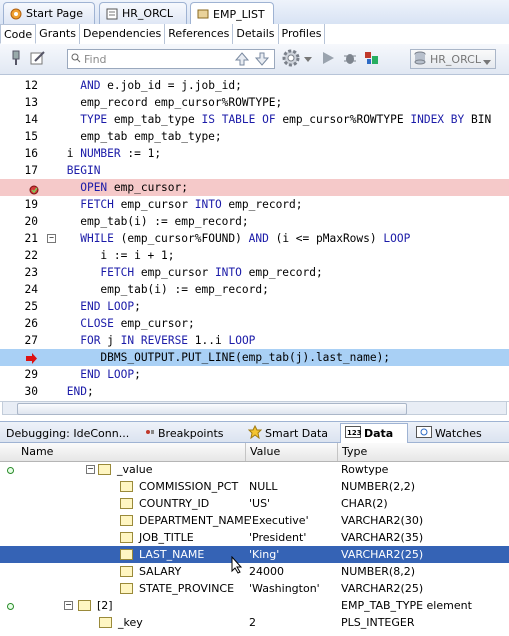 This screenshot has height=636, width=509. What do you see at coordinates (130, 622) in the screenshot?
I see `cell-name: _key` at bounding box center [130, 622].